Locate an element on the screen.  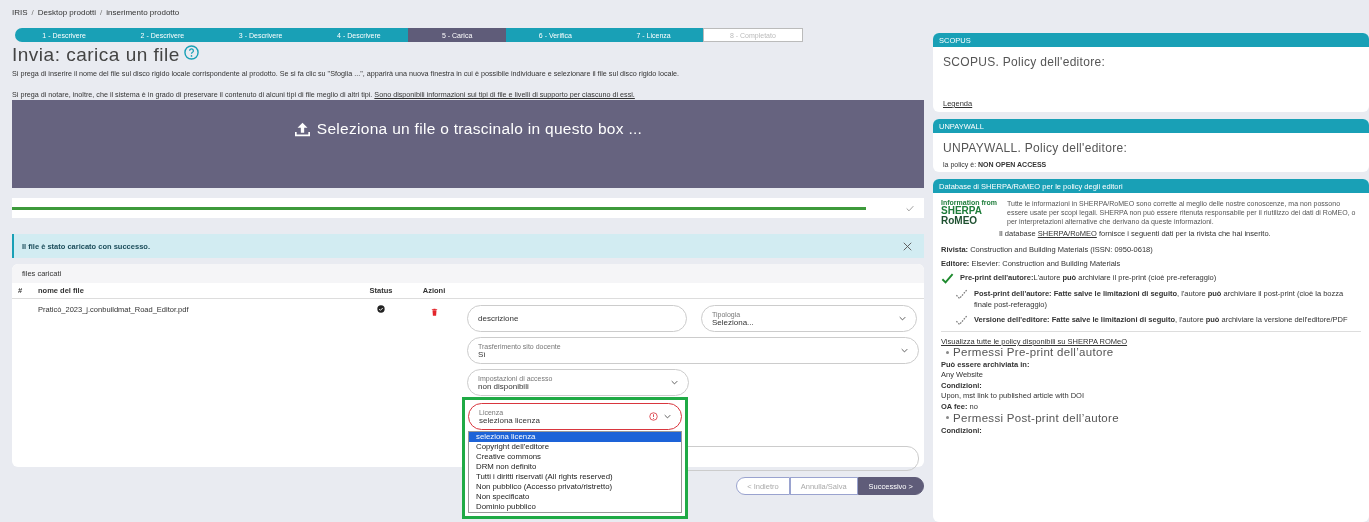
close-icon is located at coordinates (907, 246).